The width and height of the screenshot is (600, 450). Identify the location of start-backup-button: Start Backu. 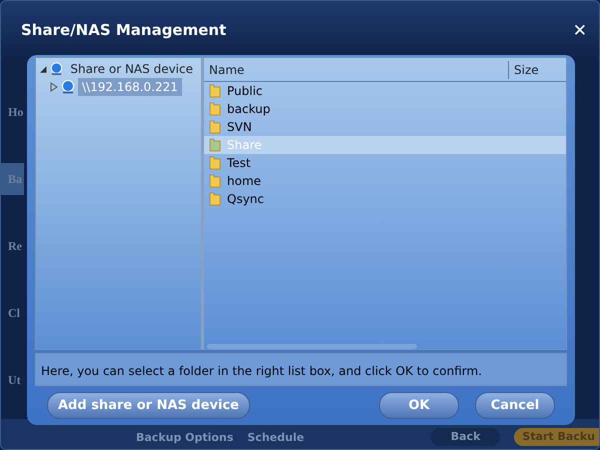
(556, 437).